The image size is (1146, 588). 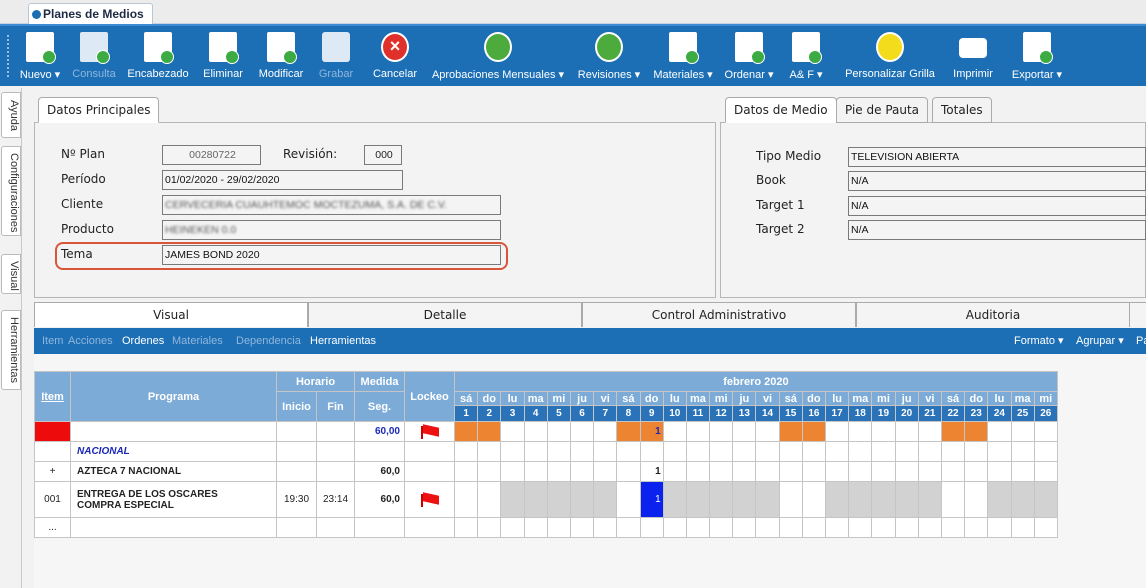 What do you see at coordinates (90, 341) in the screenshot?
I see `menu-acciones: Acciones` at bounding box center [90, 341].